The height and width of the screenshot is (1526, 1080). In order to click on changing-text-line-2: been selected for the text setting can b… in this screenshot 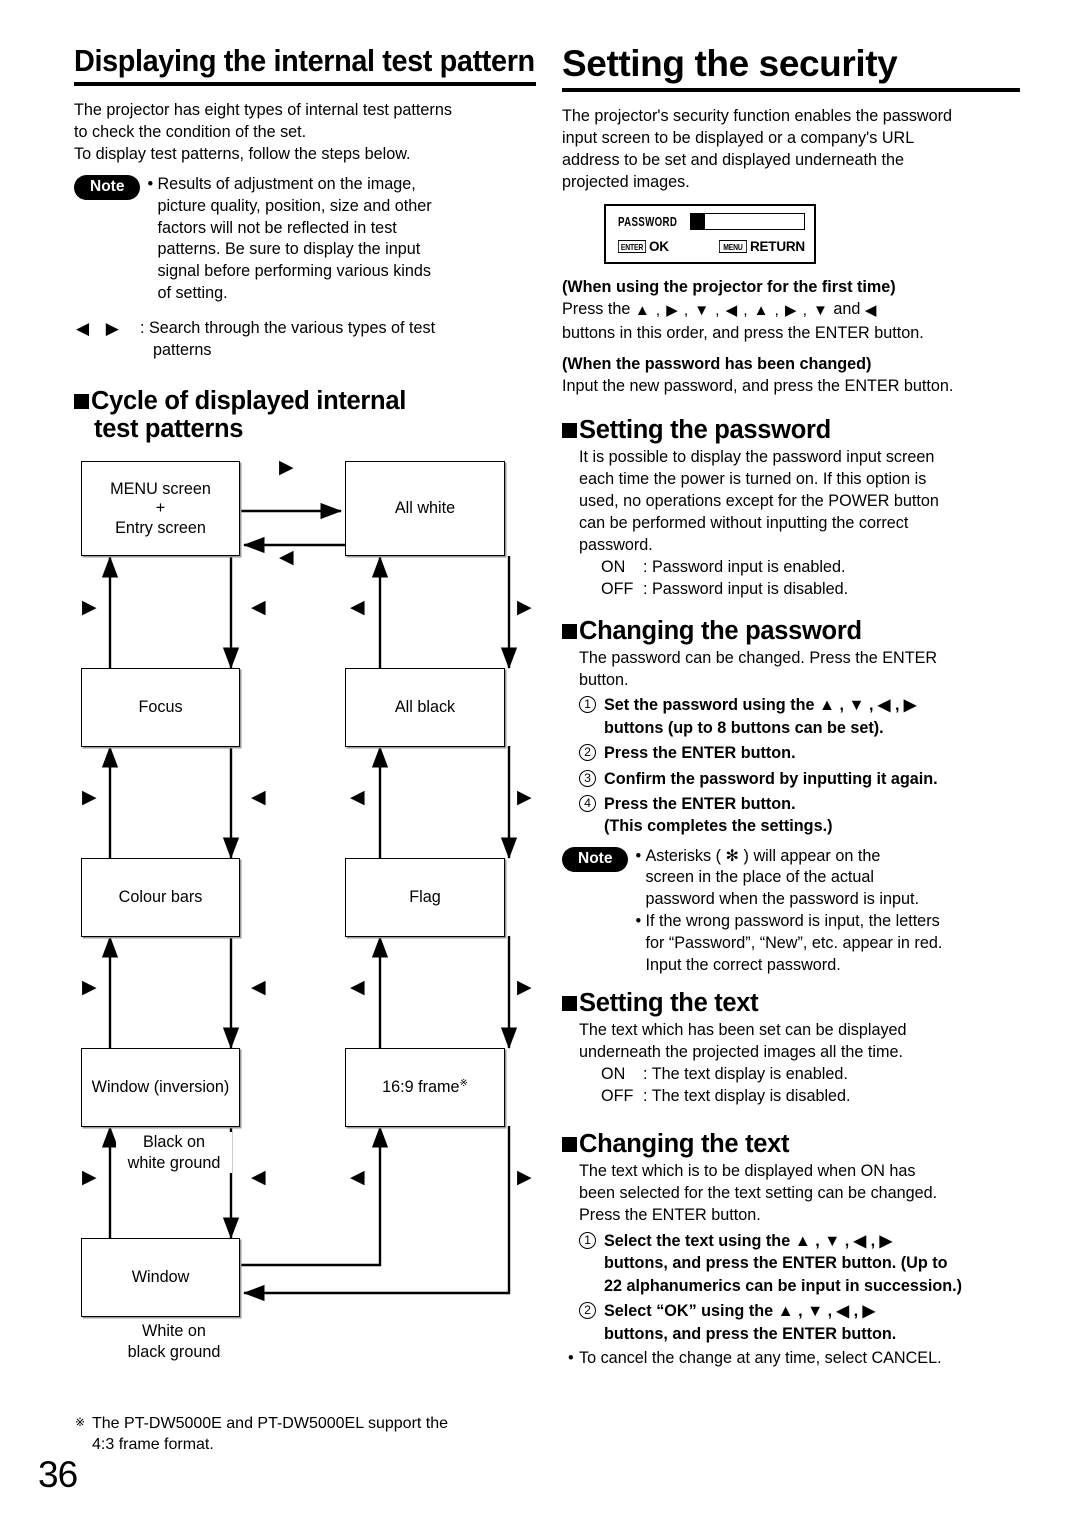, I will do `click(758, 1193)`.